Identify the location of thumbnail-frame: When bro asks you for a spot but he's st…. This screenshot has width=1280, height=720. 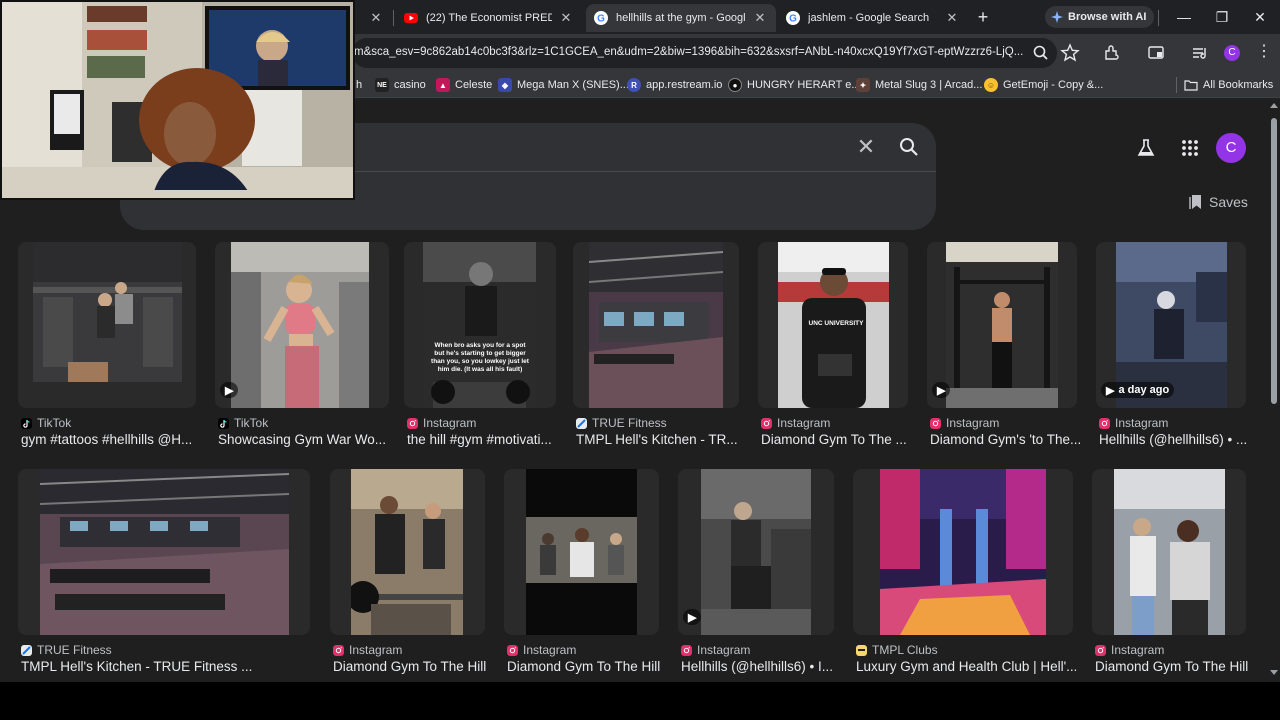
(480, 325).